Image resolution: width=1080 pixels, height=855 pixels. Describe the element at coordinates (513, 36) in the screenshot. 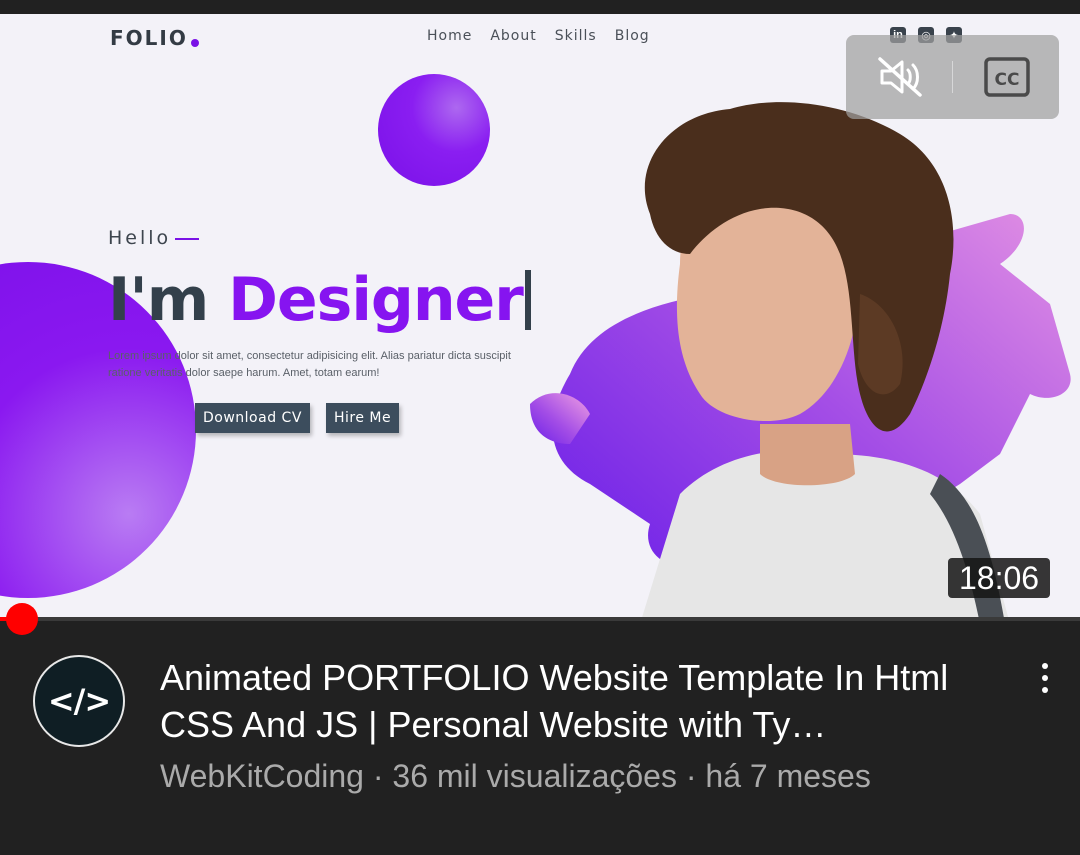

I see `nav-about: About` at that location.